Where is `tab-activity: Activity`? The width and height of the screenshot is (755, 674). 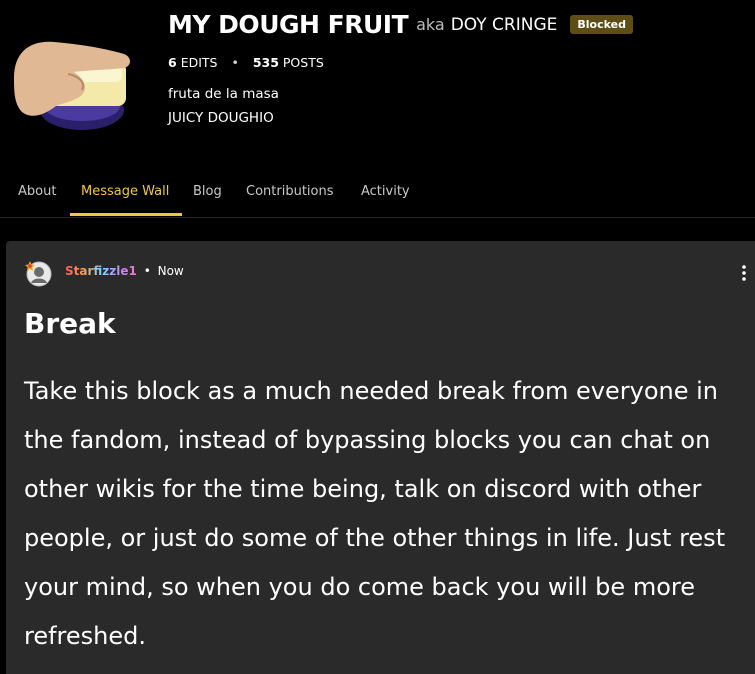 tab-activity: Activity is located at coordinates (385, 191).